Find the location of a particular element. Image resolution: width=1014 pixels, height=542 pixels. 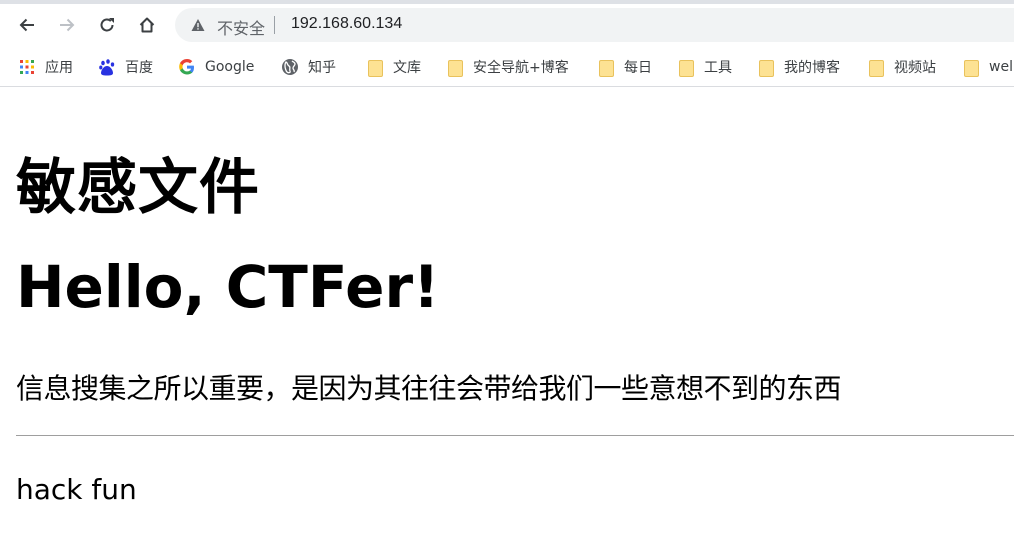

forward-arrow-icon is located at coordinates (67, 25).